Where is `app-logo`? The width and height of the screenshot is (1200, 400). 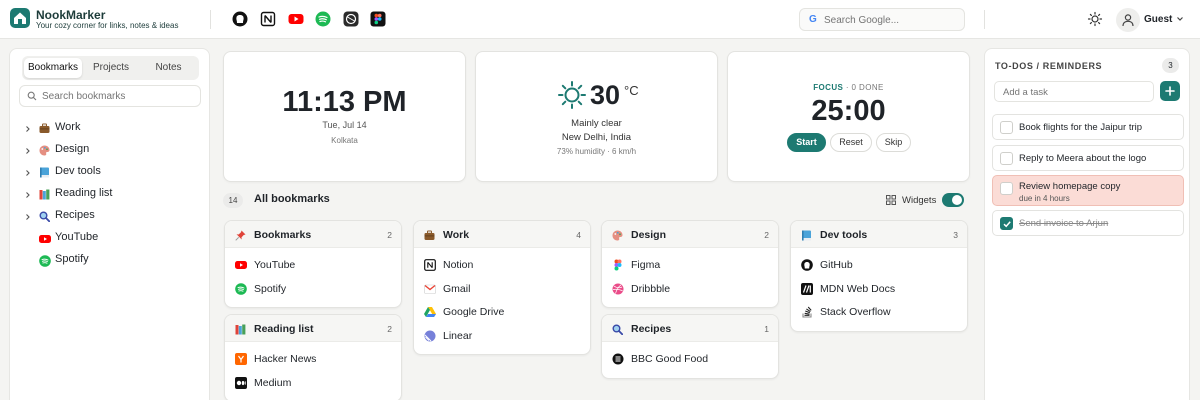
app-logo is located at coordinates (20, 18).